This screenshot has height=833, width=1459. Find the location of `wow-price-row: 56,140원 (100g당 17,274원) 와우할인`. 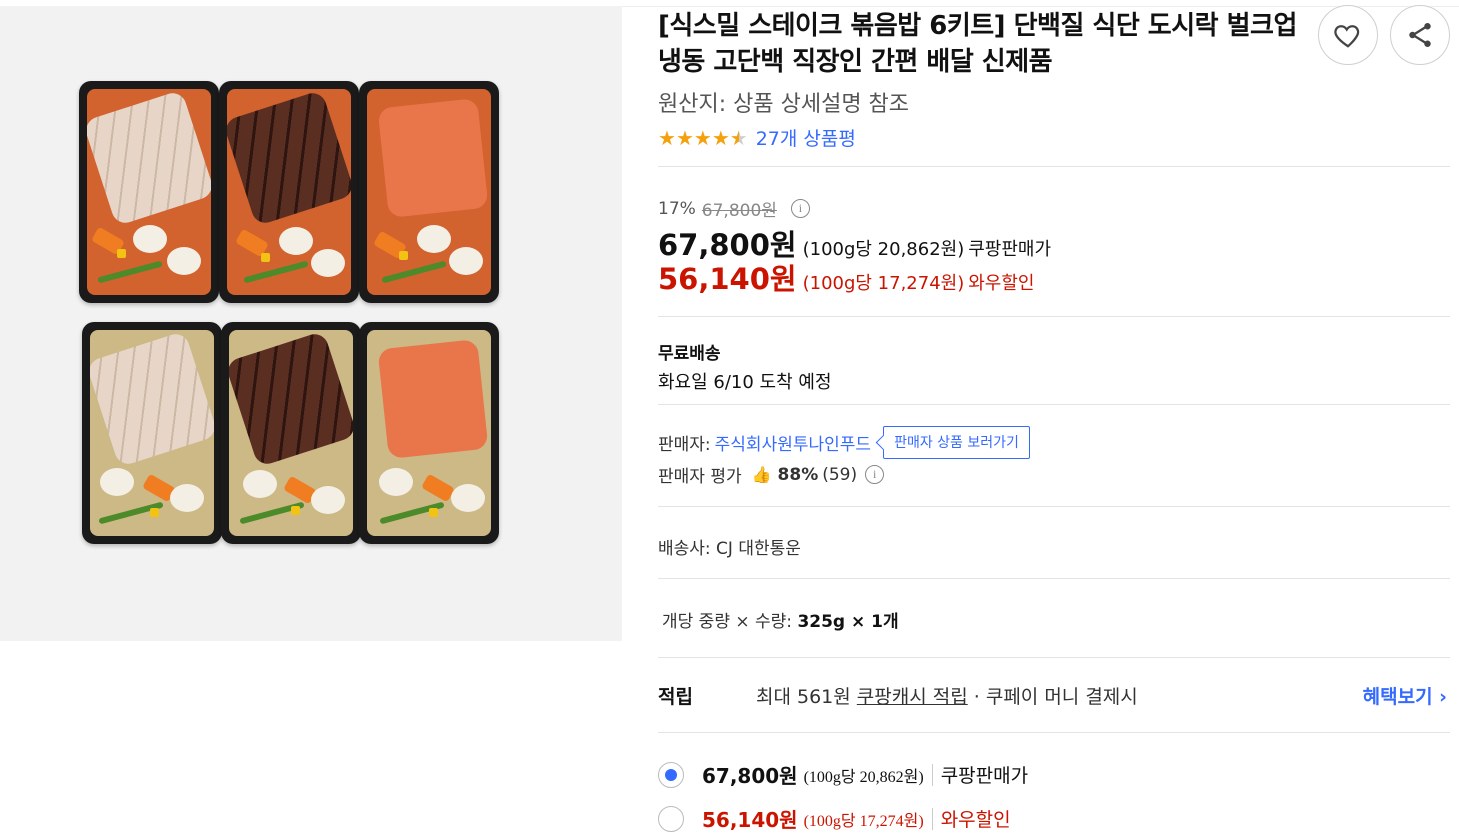

wow-price-row: 56,140원 (100g당 17,274원) 와우할인 is located at coordinates (846, 277).